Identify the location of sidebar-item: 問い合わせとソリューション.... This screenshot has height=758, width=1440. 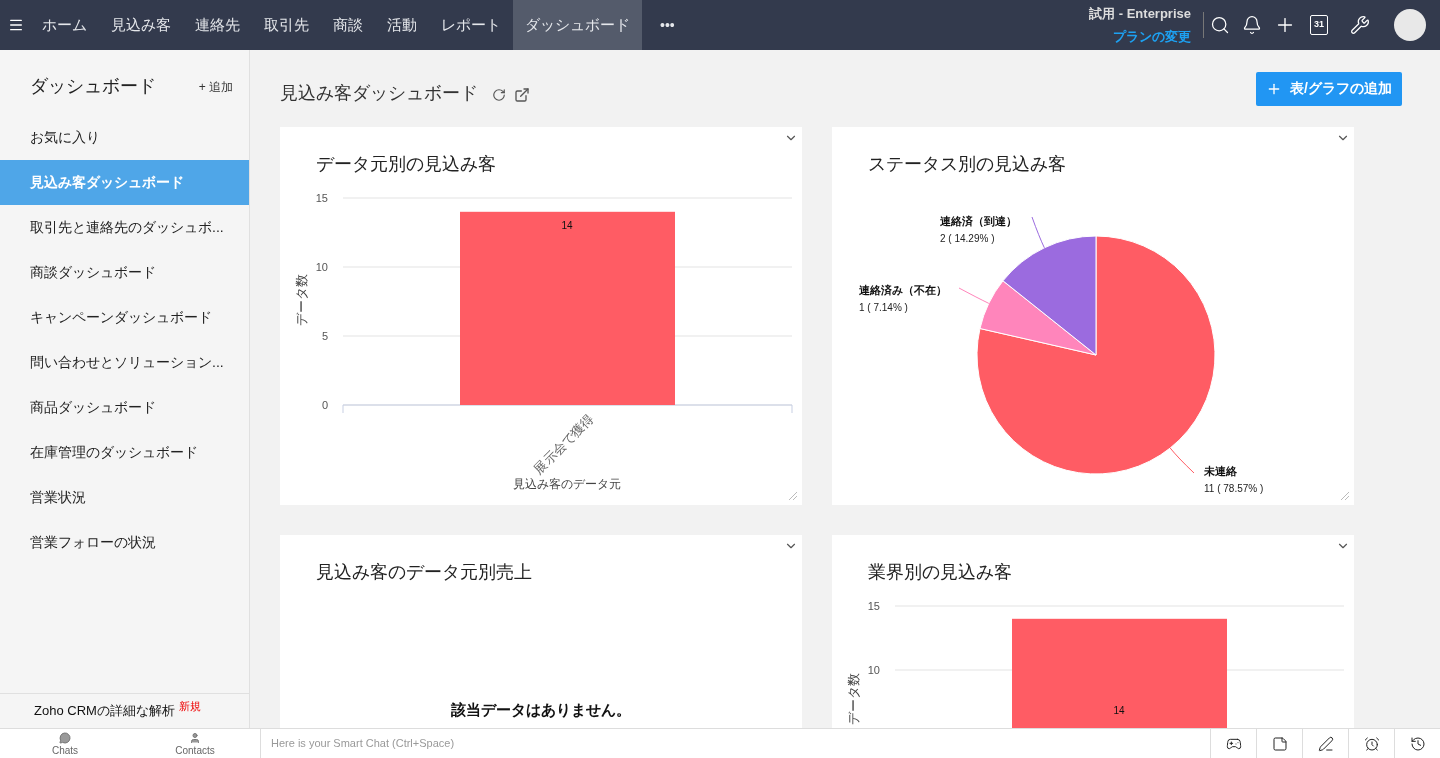
(124, 362).